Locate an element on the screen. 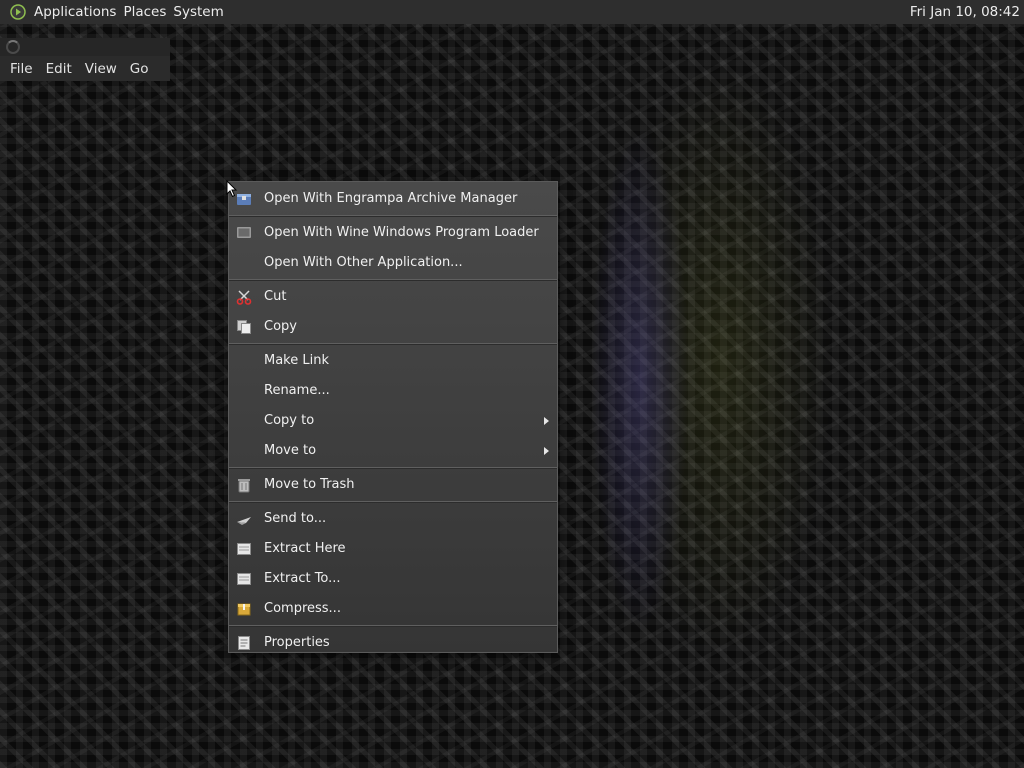 The width and height of the screenshot is (1024, 768). menu-item-open-with-engrampa: Open With Engrampa Archive Manager is located at coordinates (393, 199).